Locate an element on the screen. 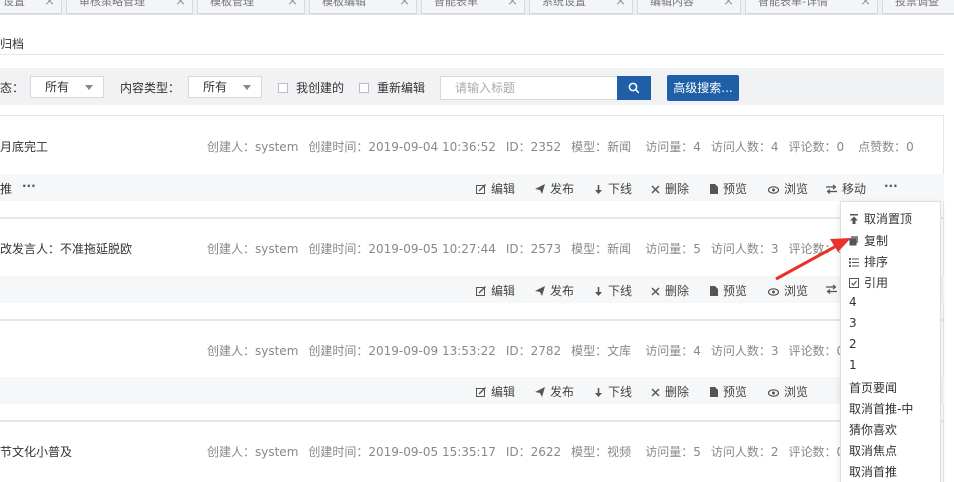 The image size is (954, 482). card-title: 月底完工 is located at coordinates (24, 146).